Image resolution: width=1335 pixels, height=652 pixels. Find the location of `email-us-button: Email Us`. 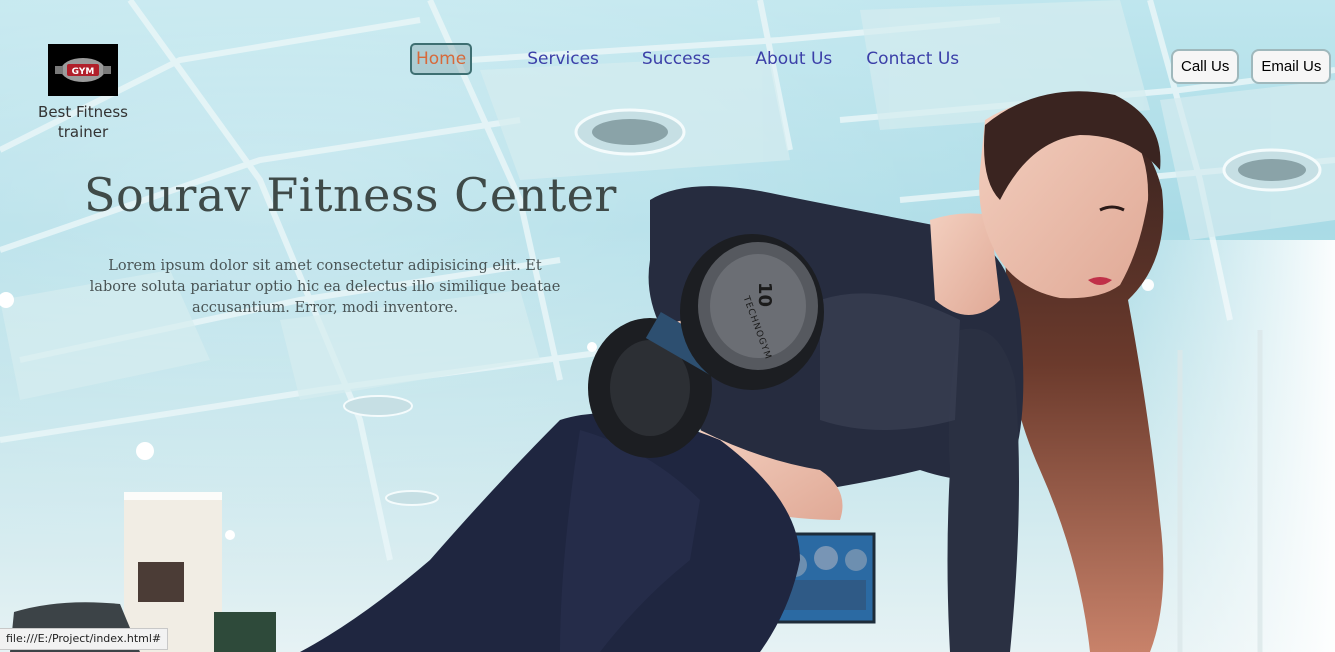

email-us-button: Email Us is located at coordinates (1291, 66).